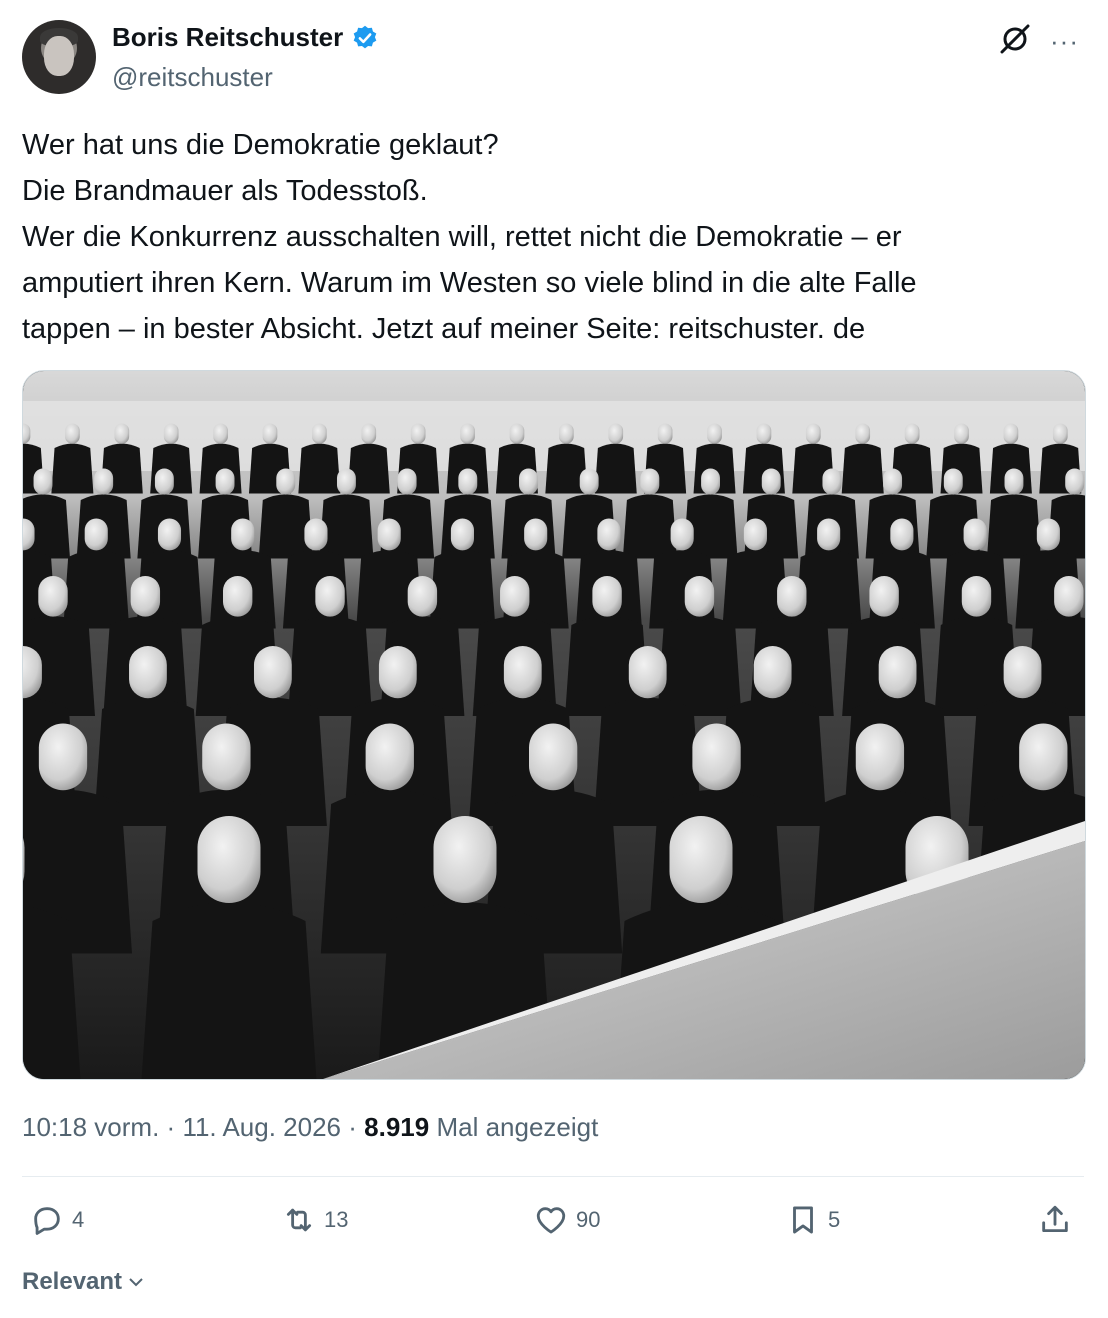 This screenshot has height=1318, width=1108. Describe the element at coordinates (567, 1220) in the screenshot. I see `like-button: 90` at that location.